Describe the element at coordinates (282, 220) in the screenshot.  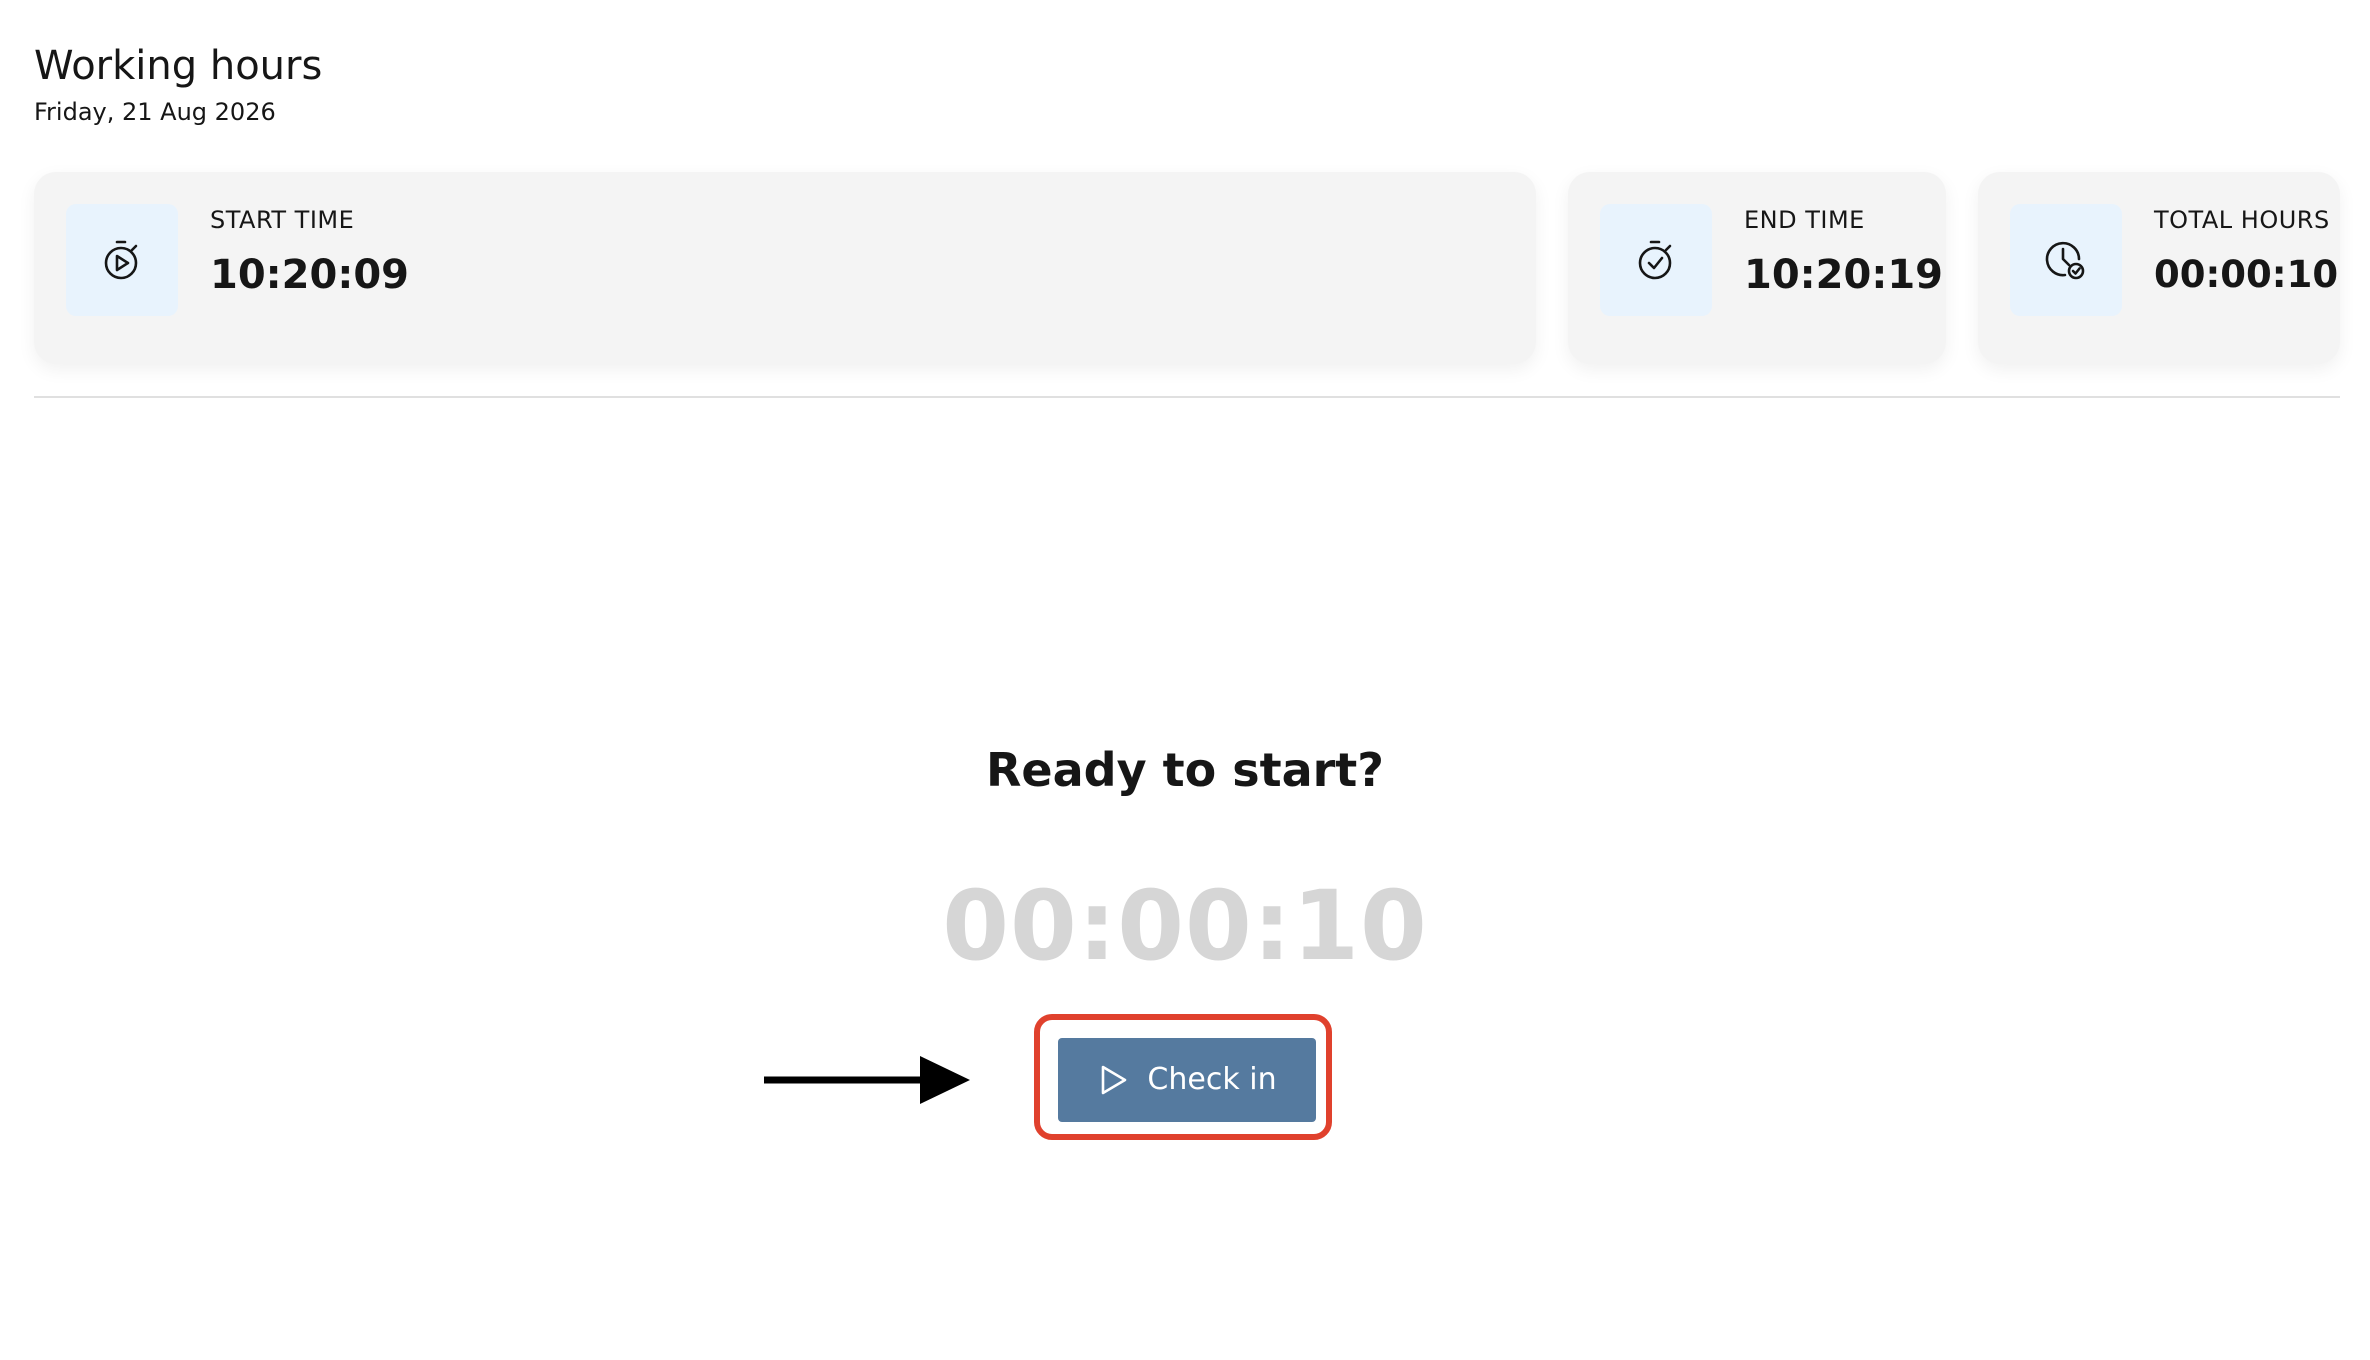
I see `start-time-label: START TIME` at that location.